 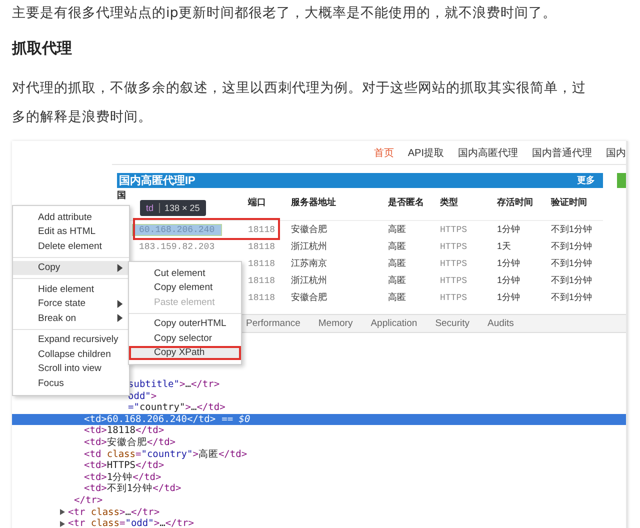 What do you see at coordinates (185, 338) in the screenshot?
I see `menu-item: Copy selector` at bounding box center [185, 338].